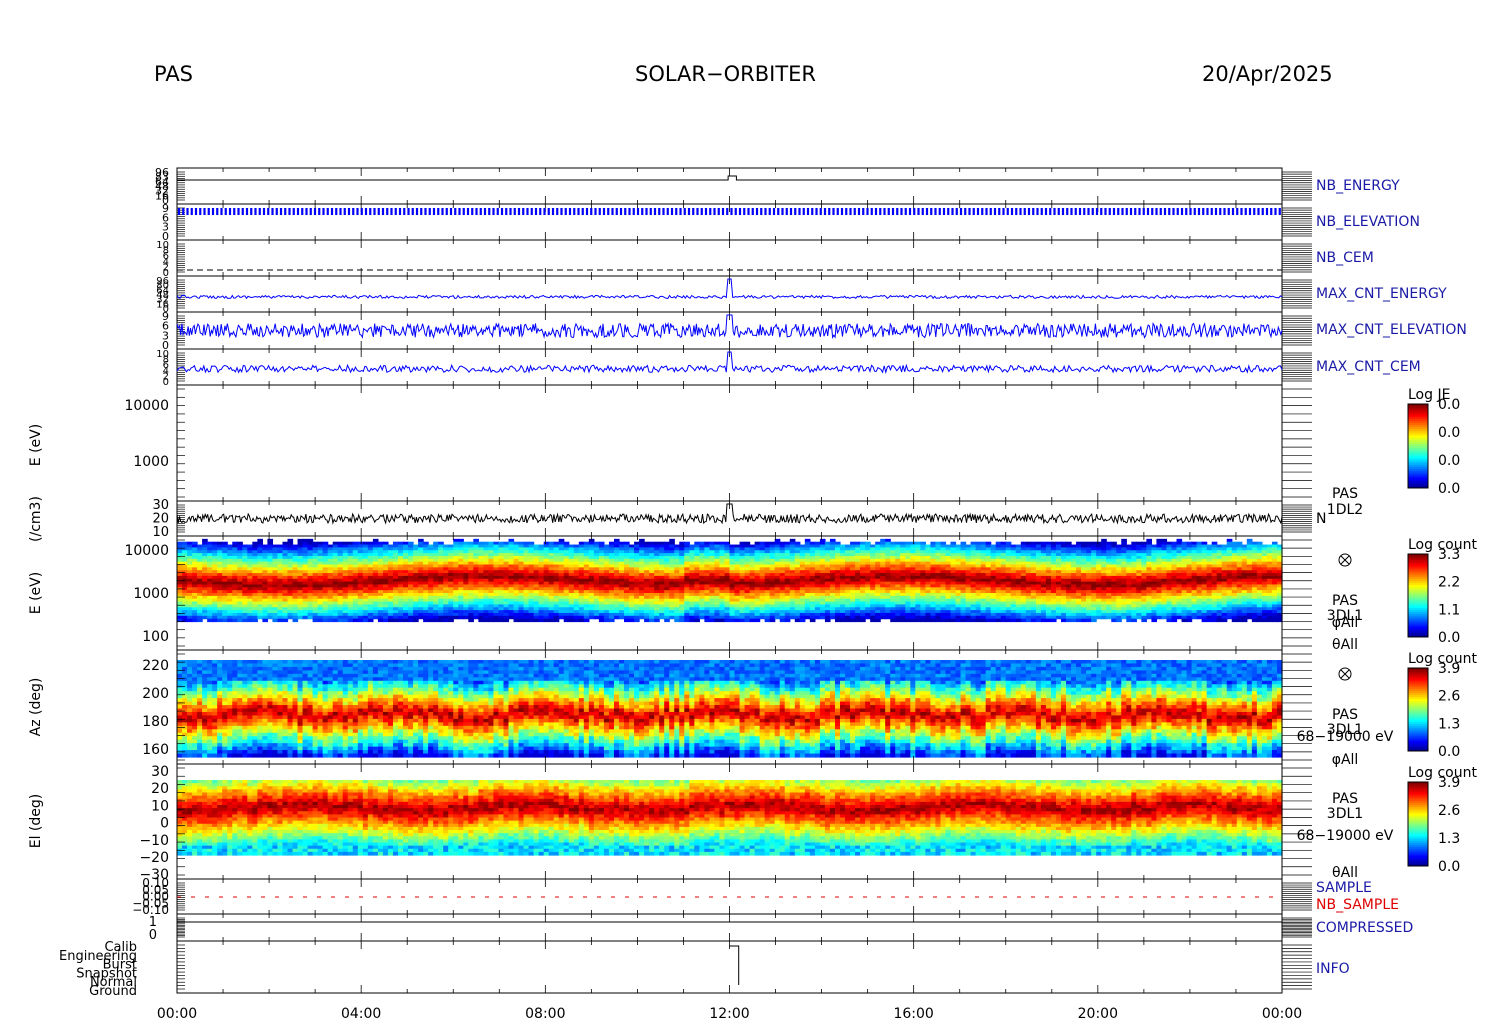 The height and width of the screenshot is (1020, 1512). Describe the element at coordinates (1321, 519) in the screenshot. I see `density-side-label: N` at that location.